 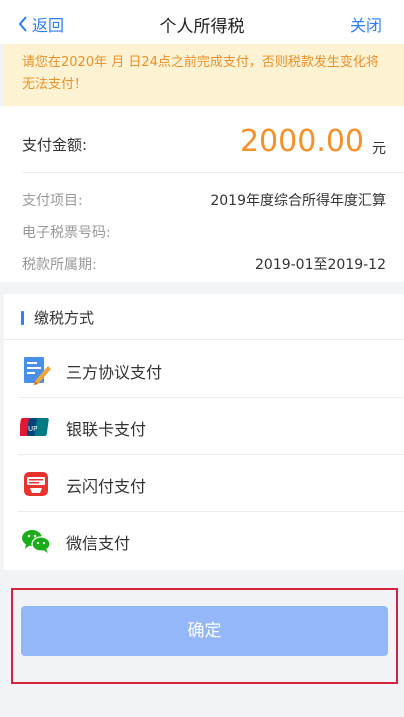 I want to click on method-agreement: 三方协议支付, so click(x=204, y=369).